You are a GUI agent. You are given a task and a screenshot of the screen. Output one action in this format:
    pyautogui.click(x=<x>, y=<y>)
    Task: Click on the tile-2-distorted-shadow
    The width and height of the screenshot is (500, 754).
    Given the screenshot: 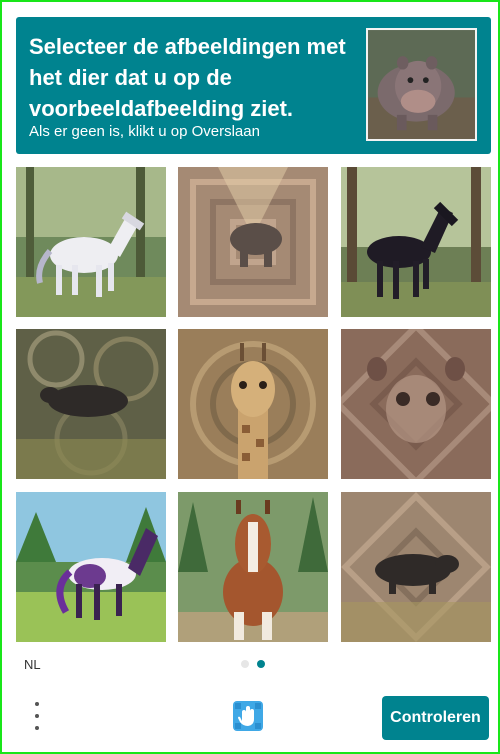 What is the action you would take?
    pyautogui.click(x=253, y=242)
    